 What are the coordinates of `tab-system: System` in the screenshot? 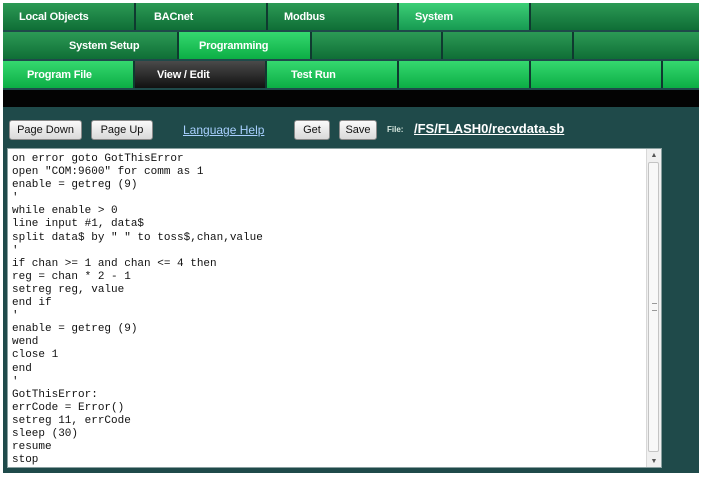 It's located at (465, 16).